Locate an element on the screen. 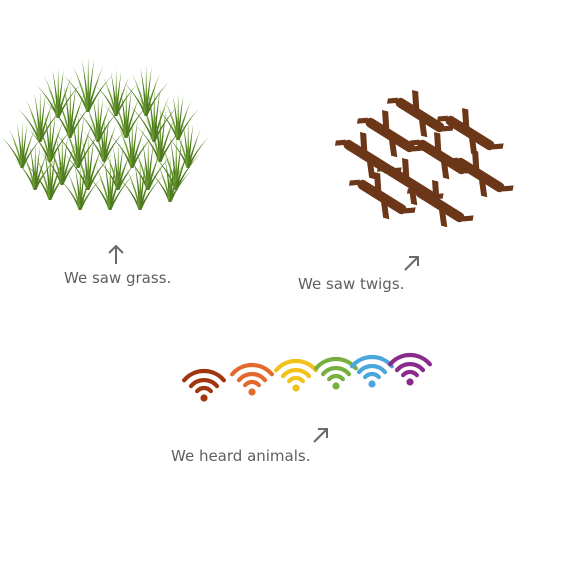 This screenshot has width=568, height=568. twig-icon is located at coordinates (424, 158).